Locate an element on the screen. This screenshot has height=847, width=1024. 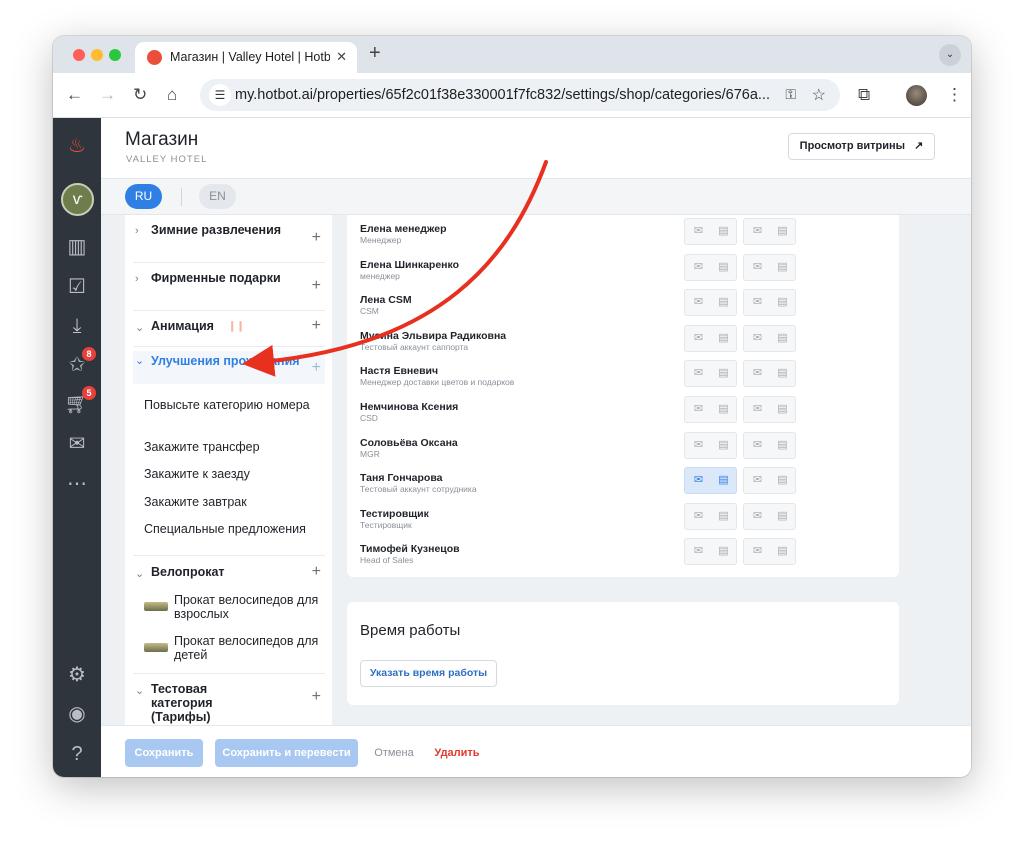
save-and-translate-button: Сохранить и перевести is located at coordinates (286, 753).